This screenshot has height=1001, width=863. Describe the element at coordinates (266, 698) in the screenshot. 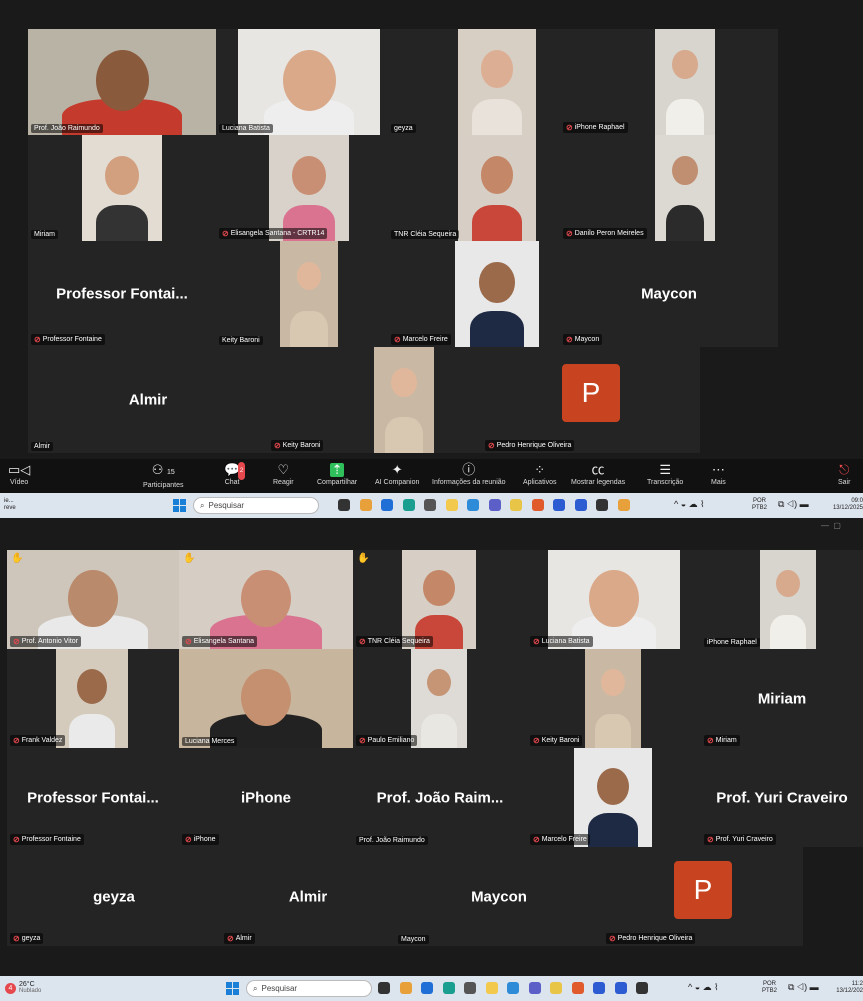

I see `participant-tile: Luciana Merces` at that location.